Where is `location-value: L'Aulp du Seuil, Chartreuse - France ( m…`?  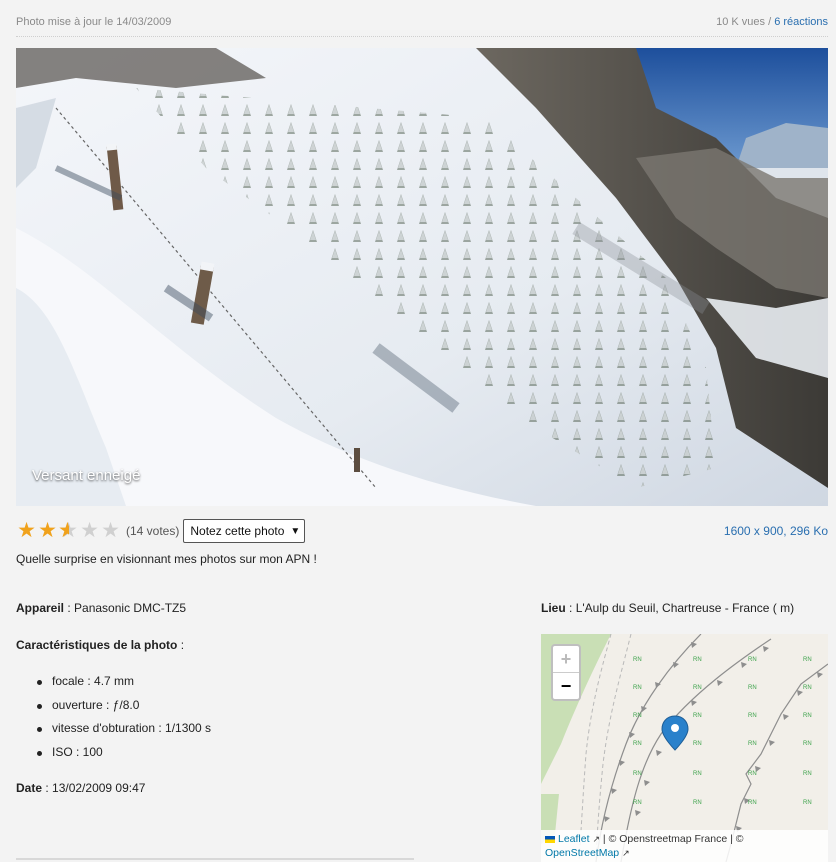 location-value: L'Aulp du Seuil, Chartreuse - France ( m… is located at coordinates (685, 608).